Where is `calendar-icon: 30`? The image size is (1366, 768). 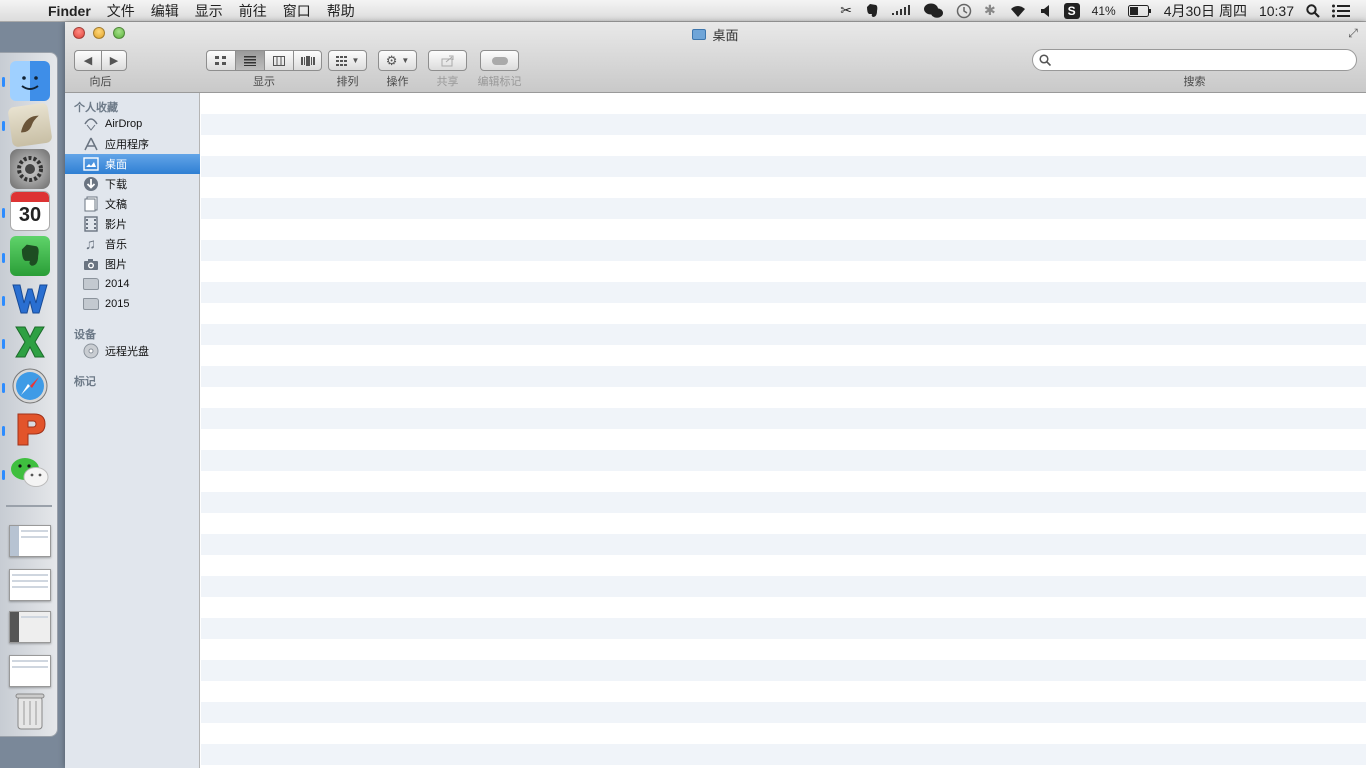 calendar-icon: 30 is located at coordinates (30, 211).